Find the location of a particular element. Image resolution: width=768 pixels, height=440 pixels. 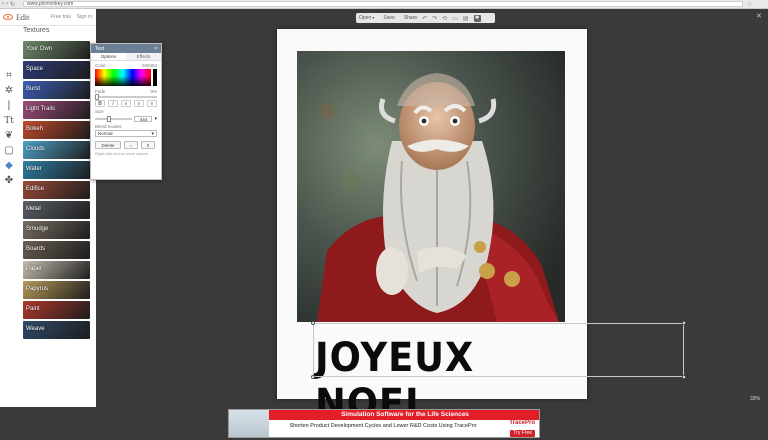

color-spectrum is located at coordinates (123, 77).